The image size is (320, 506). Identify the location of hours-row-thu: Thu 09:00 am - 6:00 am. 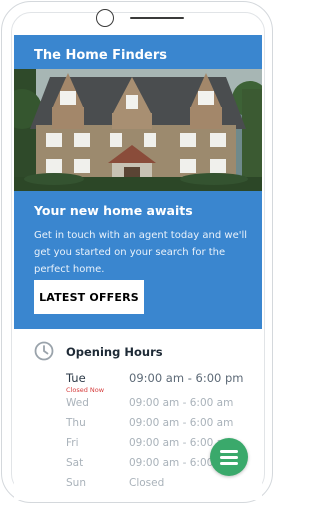
(138, 426).